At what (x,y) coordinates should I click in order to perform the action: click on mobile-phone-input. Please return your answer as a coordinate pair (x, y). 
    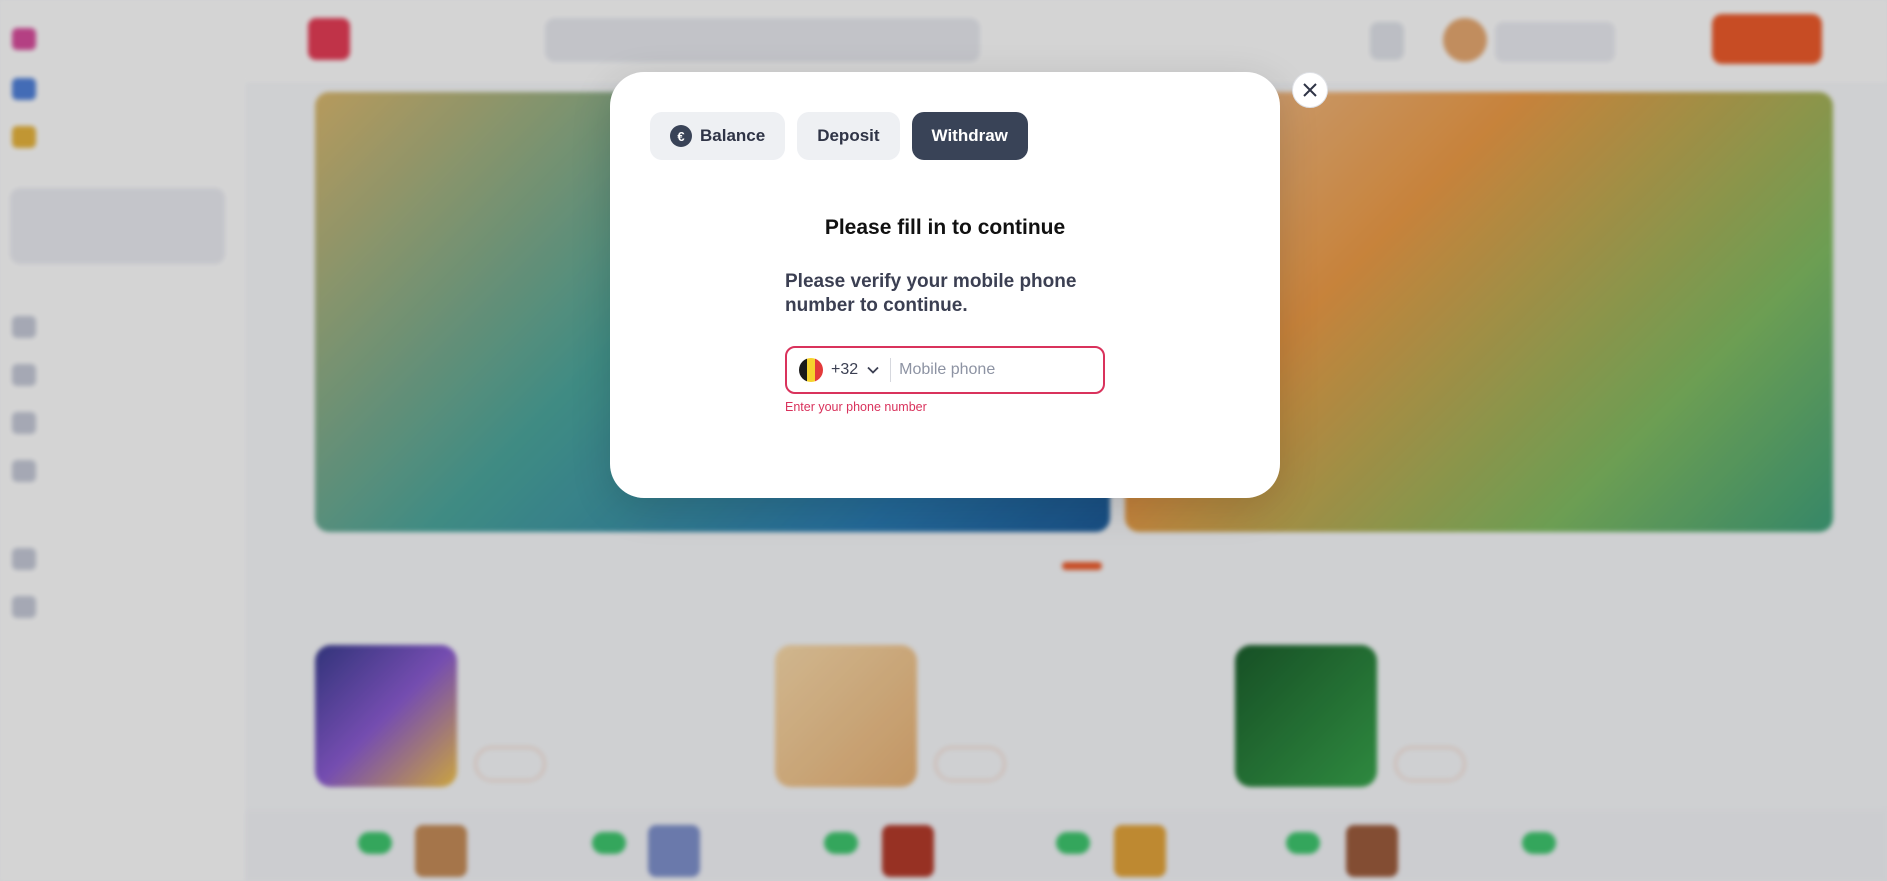
    Looking at the image, I should click on (984, 370).